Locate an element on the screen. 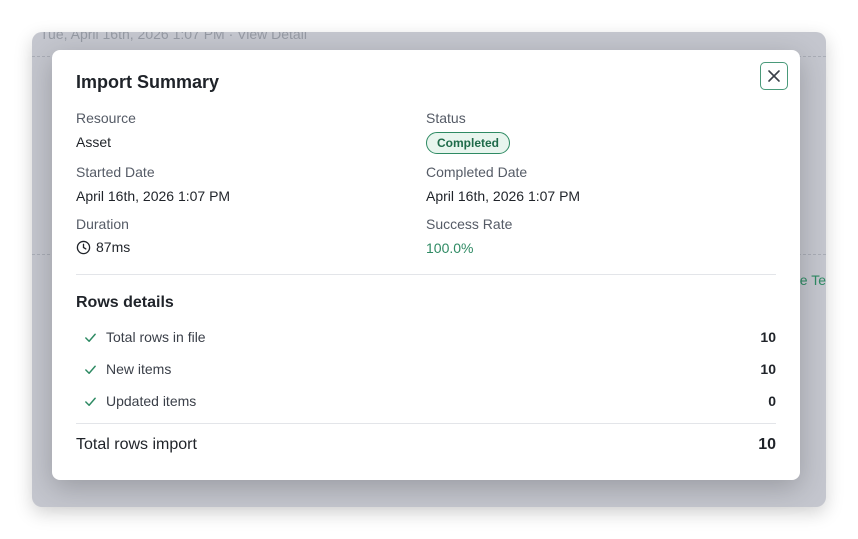  started-date-value: April 16th, 2026 1:07 PM is located at coordinates (153, 196).